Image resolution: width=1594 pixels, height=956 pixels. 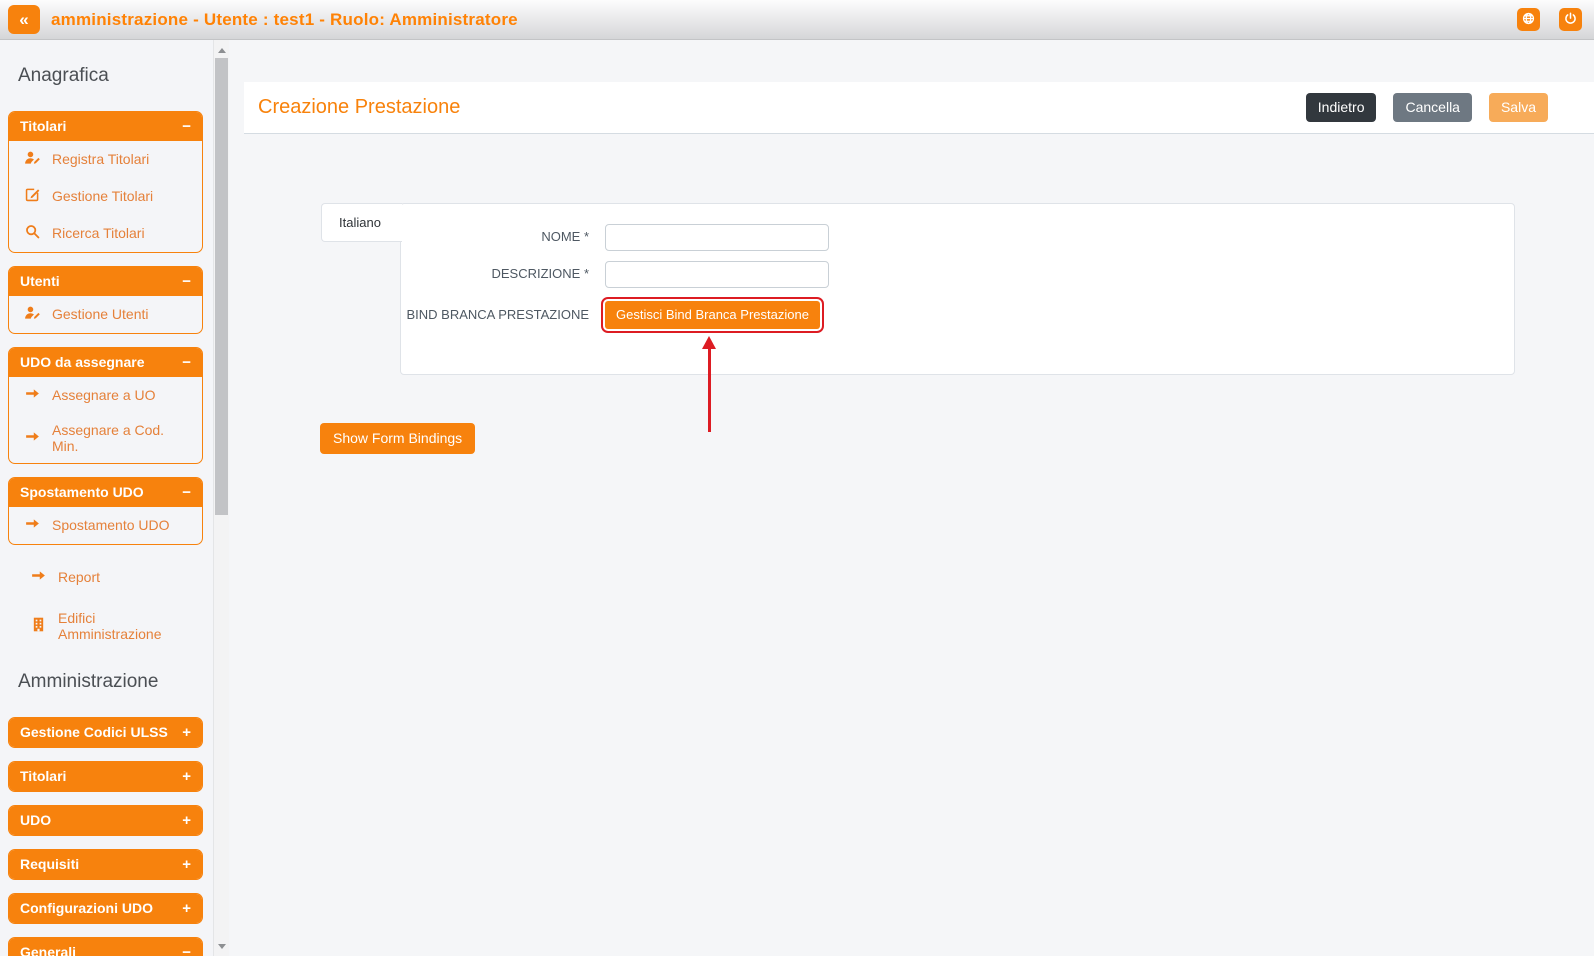 I want to click on language-globe-button, so click(x=1528, y=19).